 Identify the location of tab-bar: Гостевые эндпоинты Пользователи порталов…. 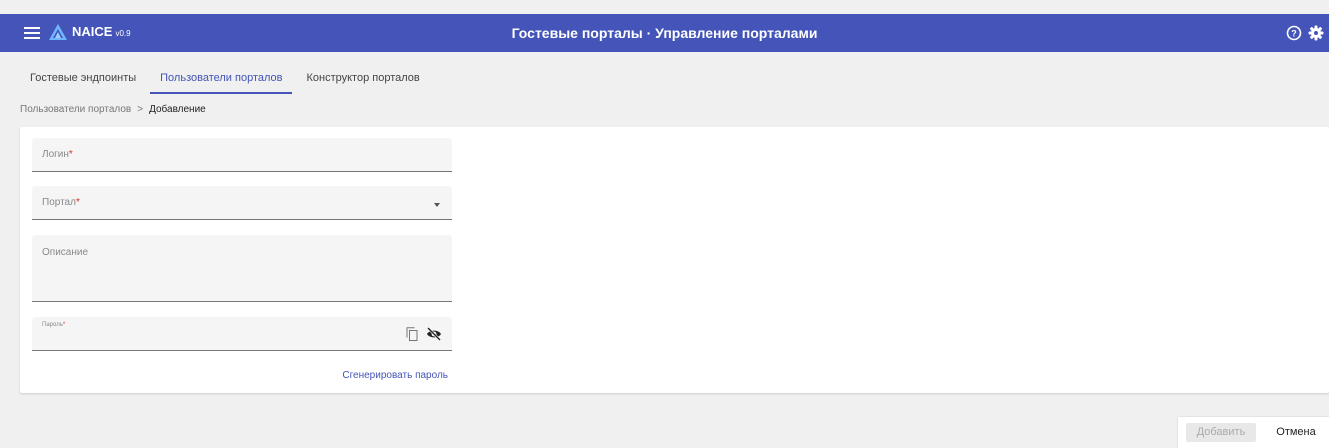
(227, 79).